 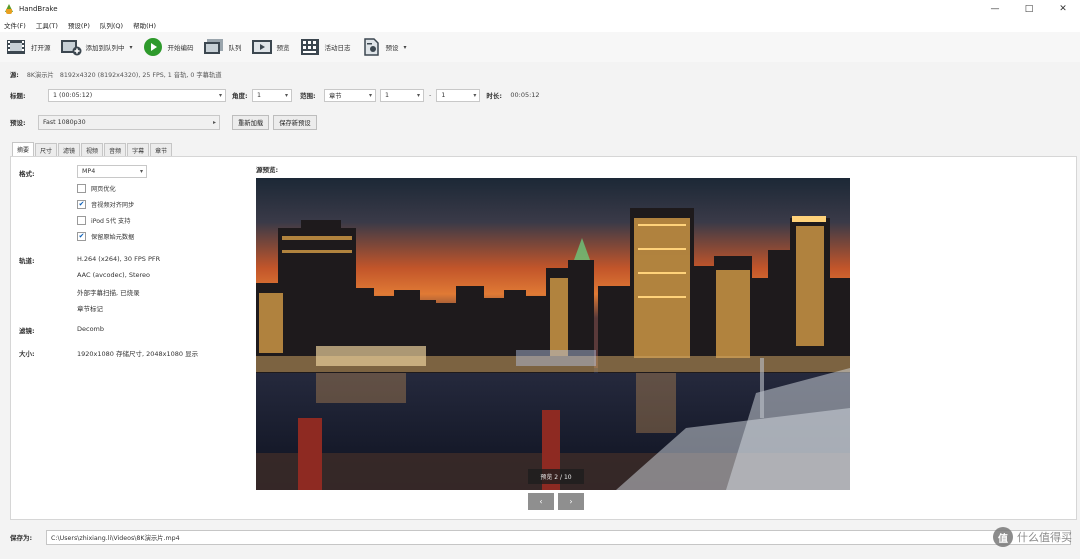 I want to click on track-chapters: 章节标记, so click(x=90, y=309).